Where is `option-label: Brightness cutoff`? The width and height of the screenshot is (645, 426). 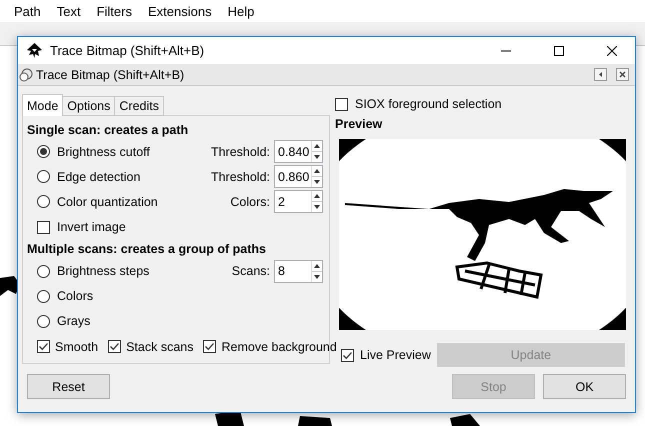
option-label: Brightness cutoff is located at coordinates (104, 151).